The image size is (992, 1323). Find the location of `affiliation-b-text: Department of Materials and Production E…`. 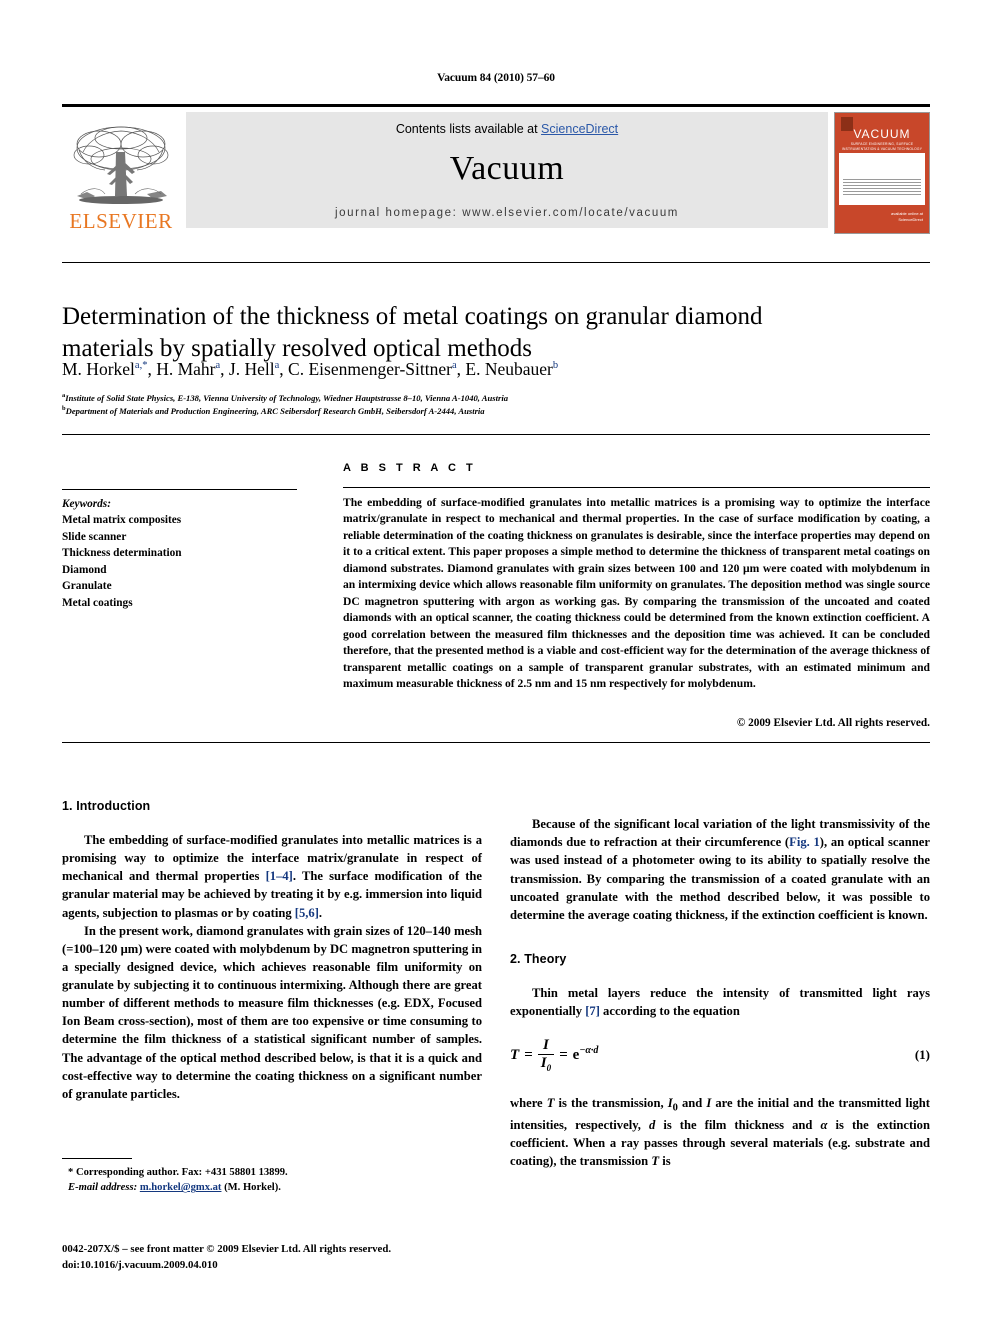

affiliation-b-text: Department of Materials and Production E… is located at coordinates (275, 410).